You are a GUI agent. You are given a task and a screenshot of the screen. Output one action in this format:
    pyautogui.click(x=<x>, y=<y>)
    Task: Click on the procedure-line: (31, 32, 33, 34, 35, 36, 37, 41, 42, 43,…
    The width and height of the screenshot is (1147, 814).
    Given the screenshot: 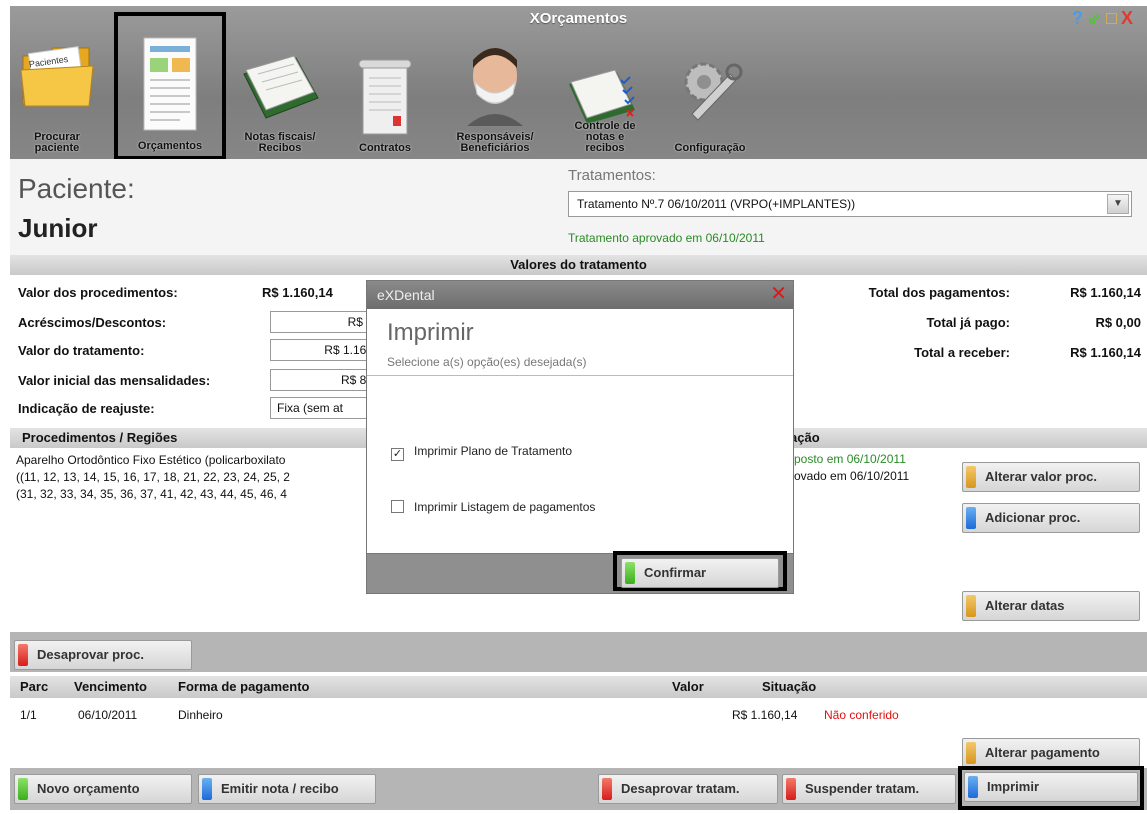 What is the action you would take?
    pyautogui.click(x=151, y=494)
    